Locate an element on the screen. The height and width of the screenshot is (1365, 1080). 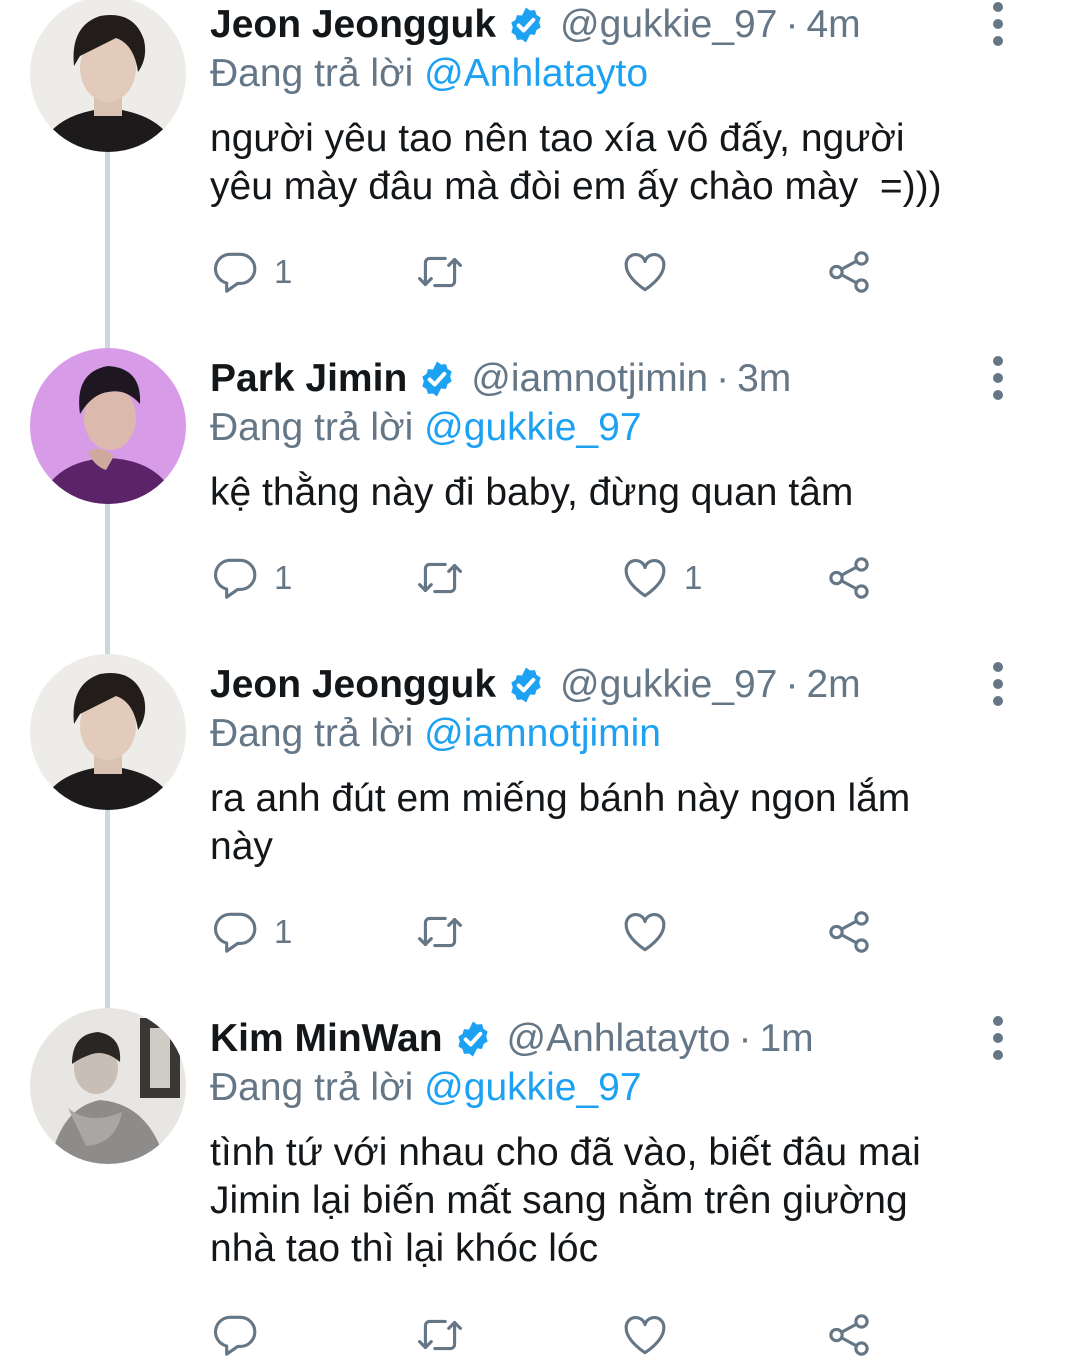
tweet-actions: 1 1 is located at coordinates (550, 578).